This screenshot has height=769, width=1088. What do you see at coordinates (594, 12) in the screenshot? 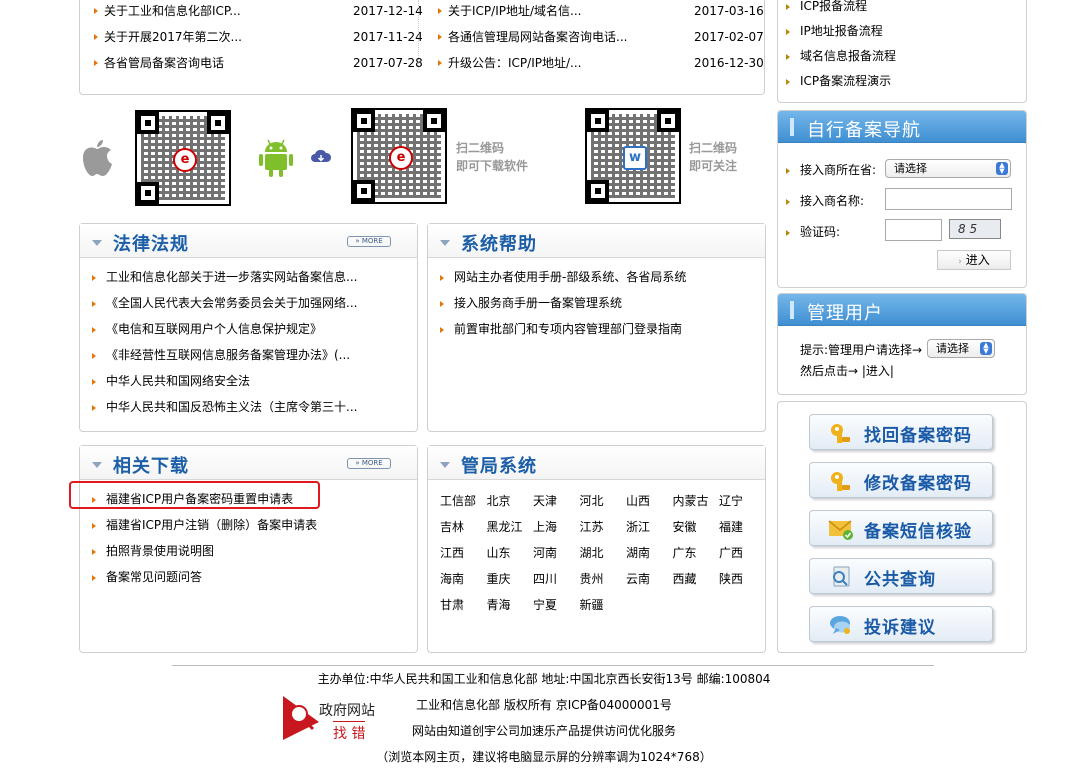
I see `news-item: 关于ICP/IP地址/域名信... 2017-03-16` at bounding box center [594, 12].